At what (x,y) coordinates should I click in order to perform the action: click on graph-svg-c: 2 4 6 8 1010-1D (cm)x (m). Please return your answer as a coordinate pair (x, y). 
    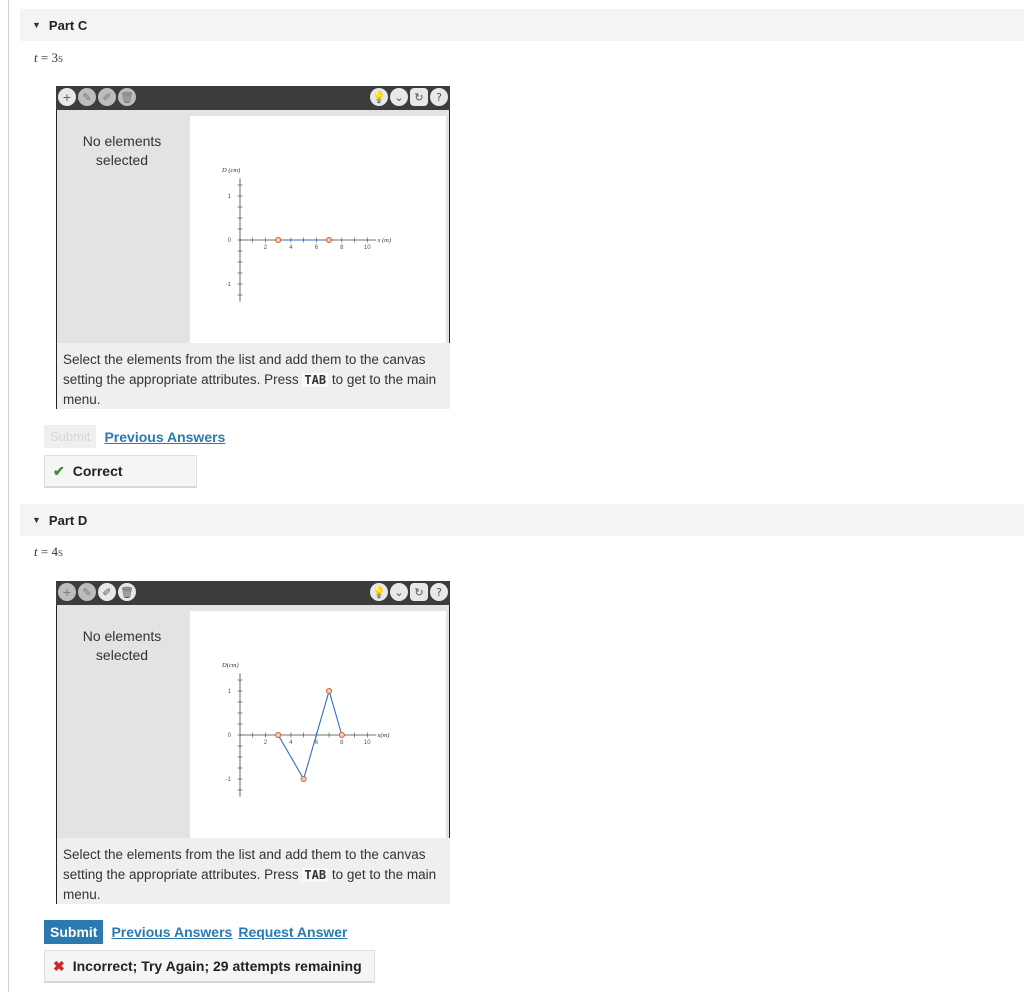
    Looking at the image, I should click on (318, 229).